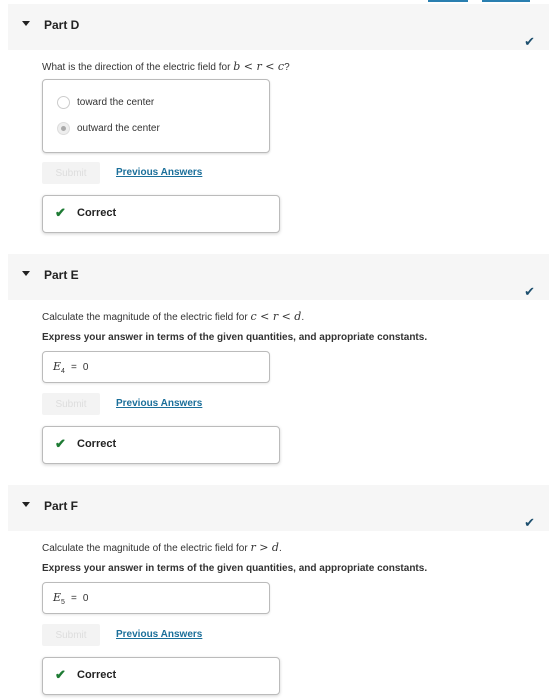 The image size is (557, 700). I want to click on choice-toward-center: toward the center, so click(105, 102).